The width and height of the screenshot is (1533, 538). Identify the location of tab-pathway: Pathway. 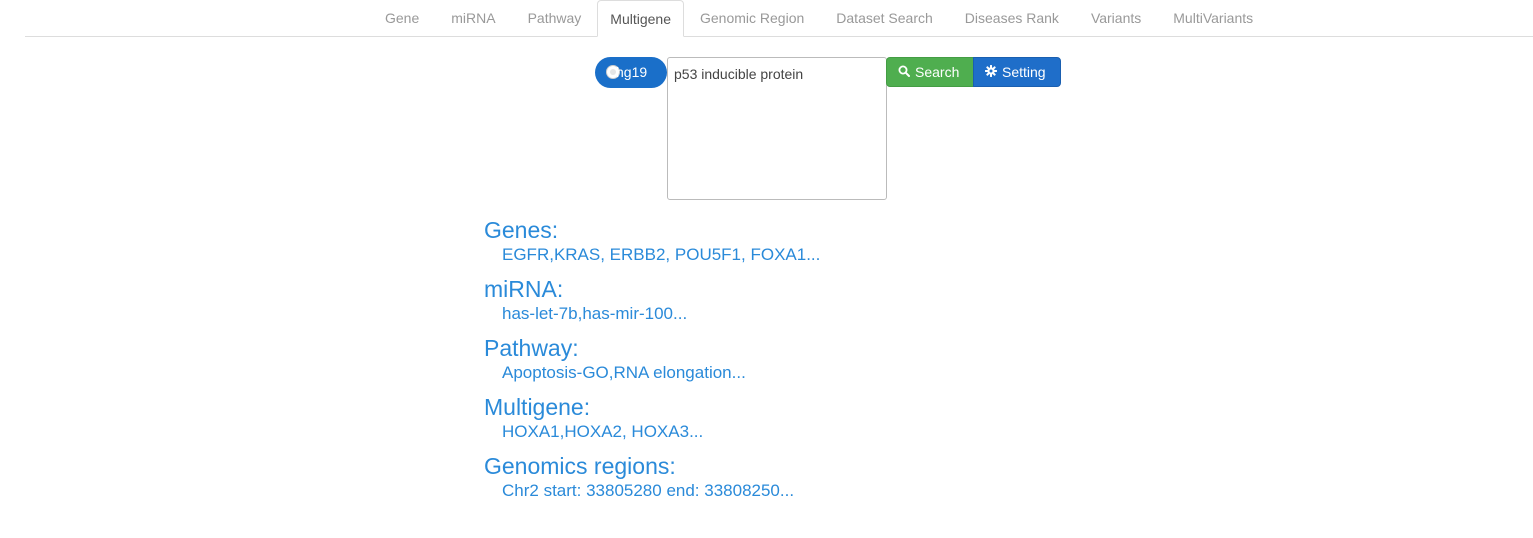
(555, 18).